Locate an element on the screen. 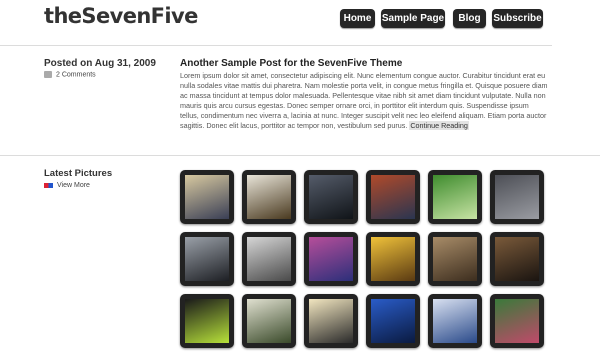 This screenshot has width=600, height=355. main-nav: Home Sample Page Blog Subscribe is located at coordinates (300, 19).